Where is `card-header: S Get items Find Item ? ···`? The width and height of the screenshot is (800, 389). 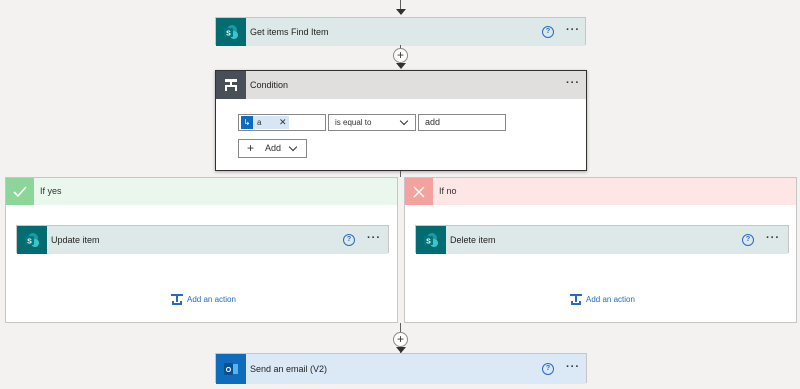
card-header: S Get items Find Item ? ··· is located at coordinates (400, 32).